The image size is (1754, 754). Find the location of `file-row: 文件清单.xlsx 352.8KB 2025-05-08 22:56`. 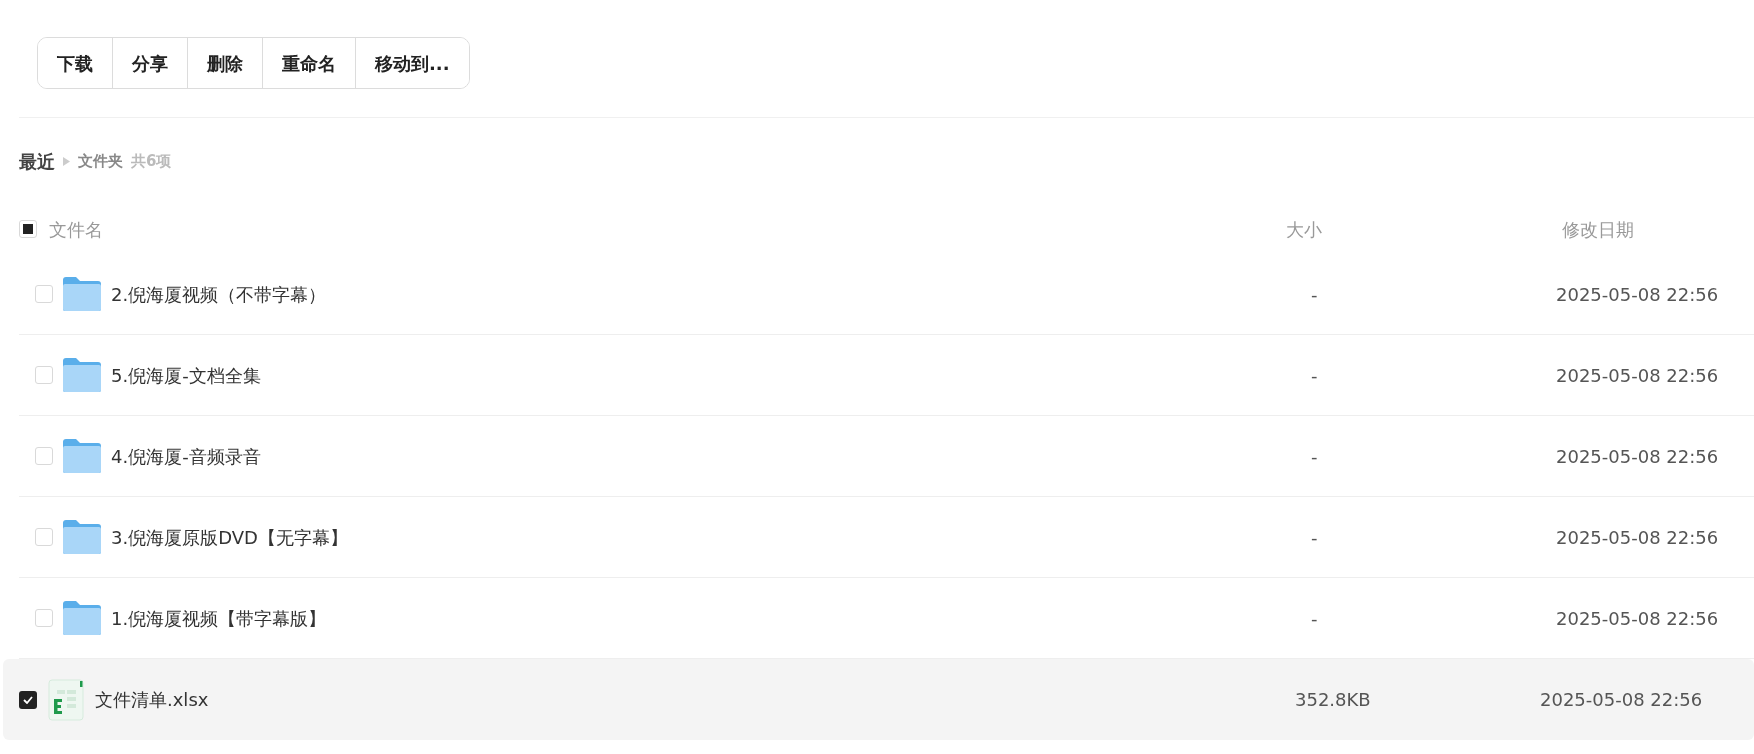

file-row: 文件清单.xlsx 352.8KB 2025-05-08 22:56 is located at coordinates (878, 699).